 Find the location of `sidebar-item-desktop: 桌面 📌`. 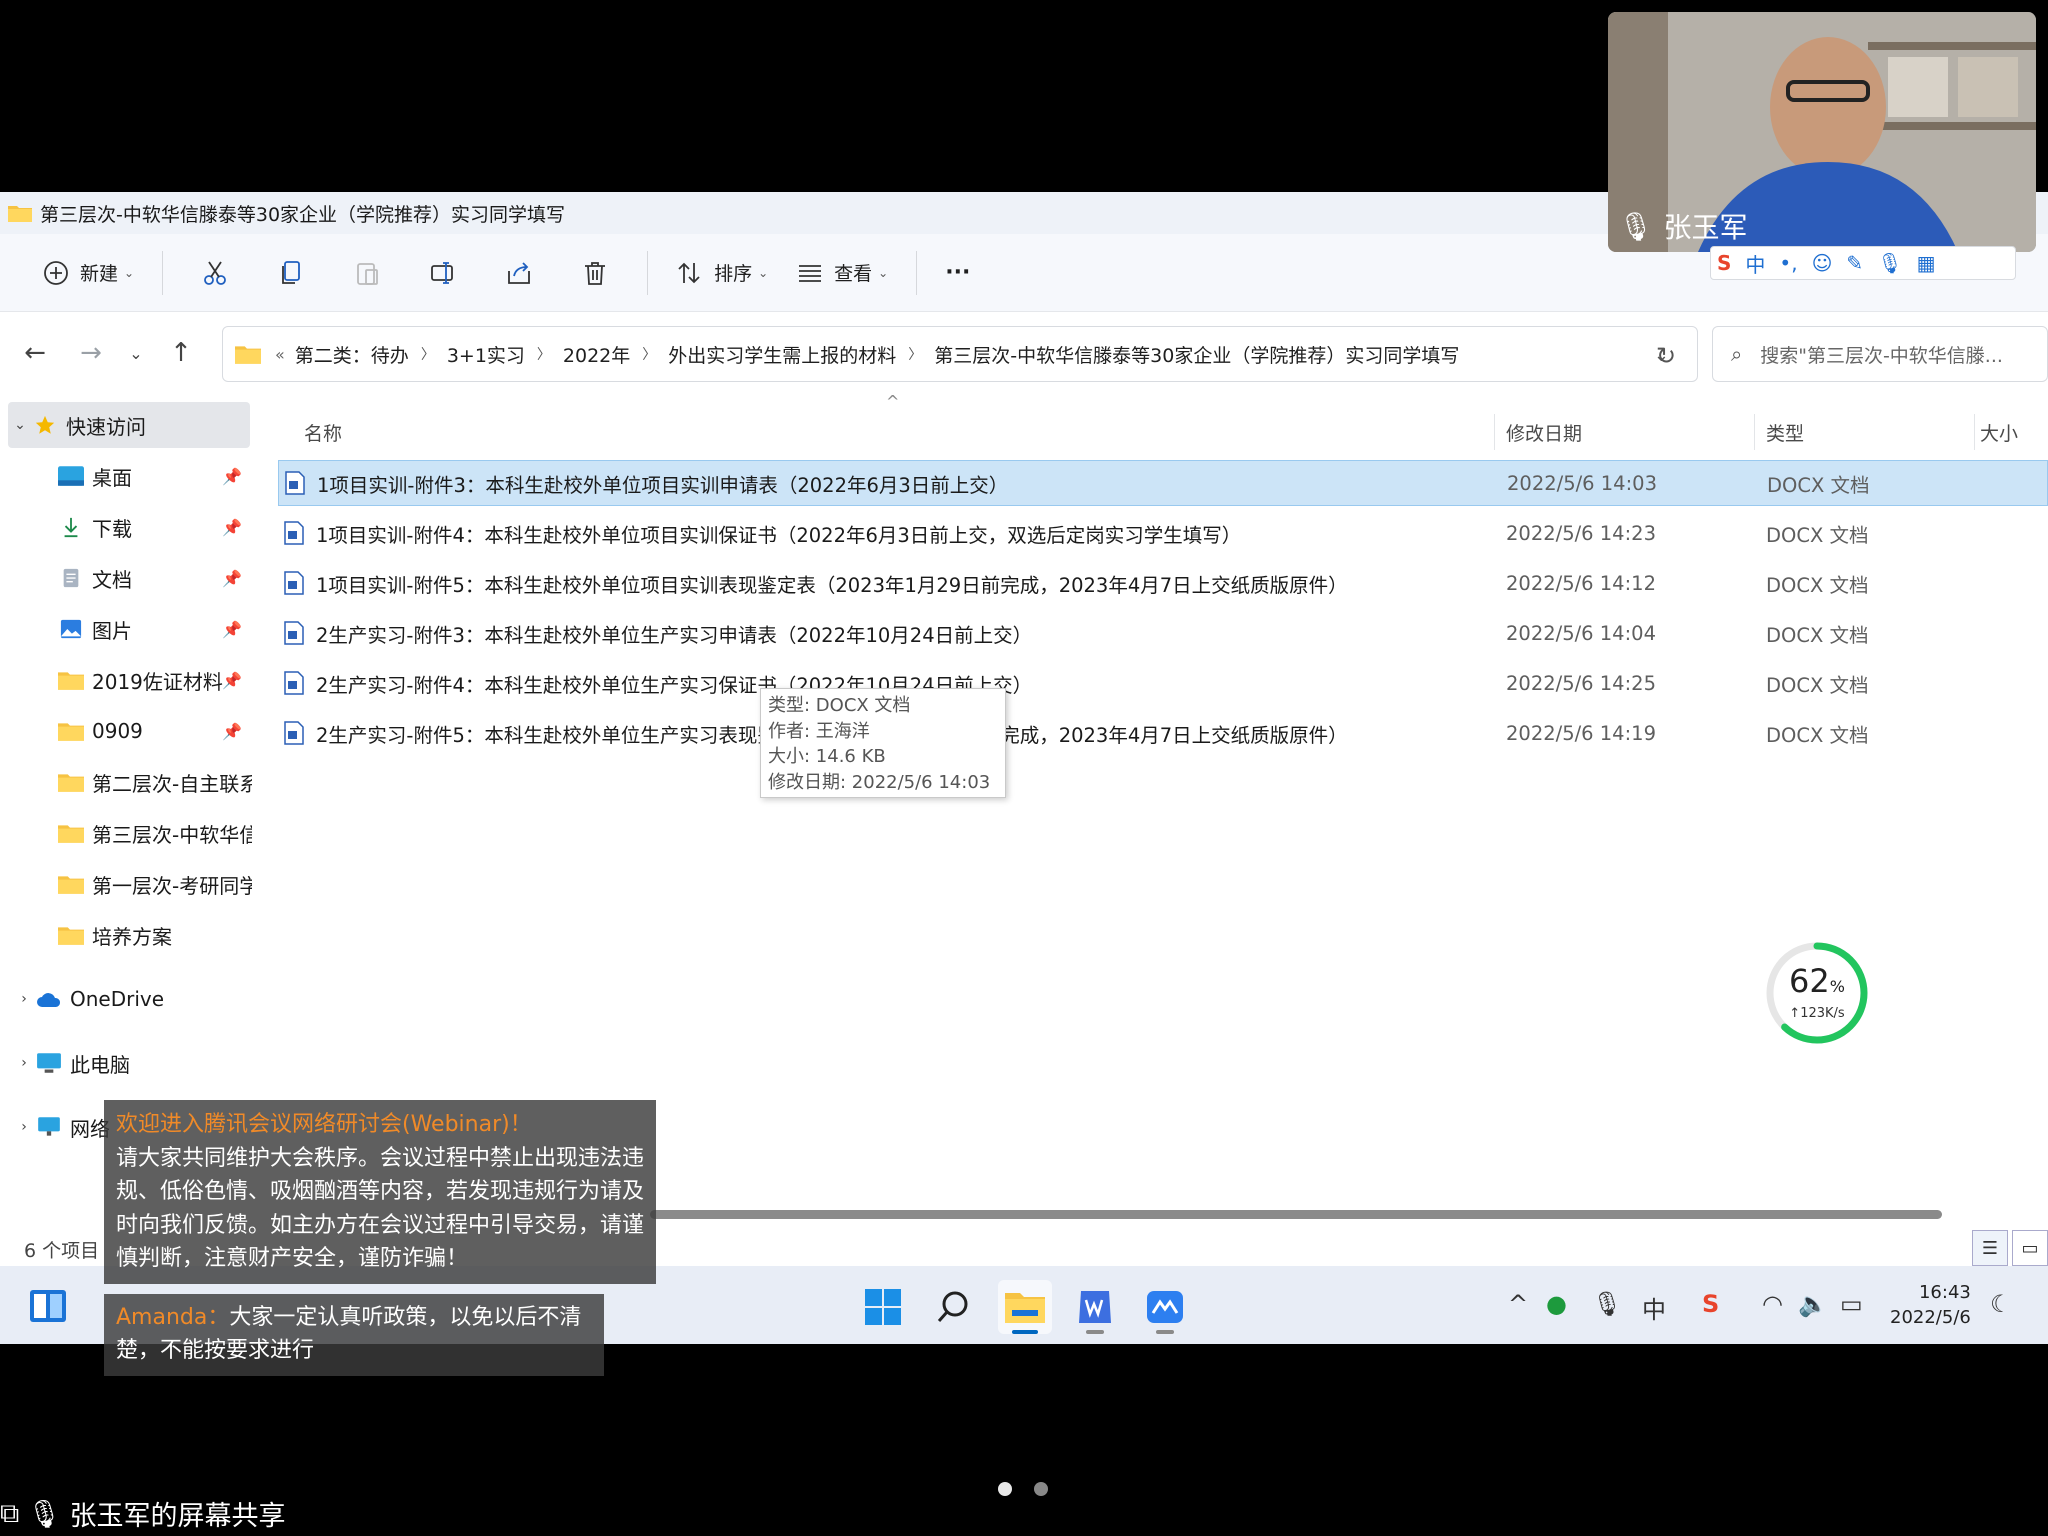

sidebar-item-desktop: 桌面 📌 is located at coordinates (126, 476).